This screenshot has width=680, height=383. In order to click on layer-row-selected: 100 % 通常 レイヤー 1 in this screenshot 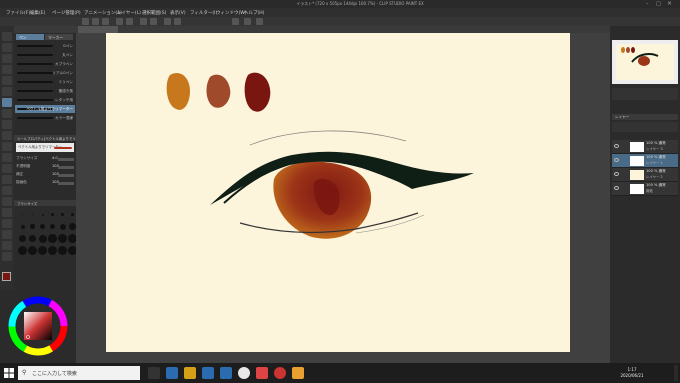, I will do `click(645, 161)`.